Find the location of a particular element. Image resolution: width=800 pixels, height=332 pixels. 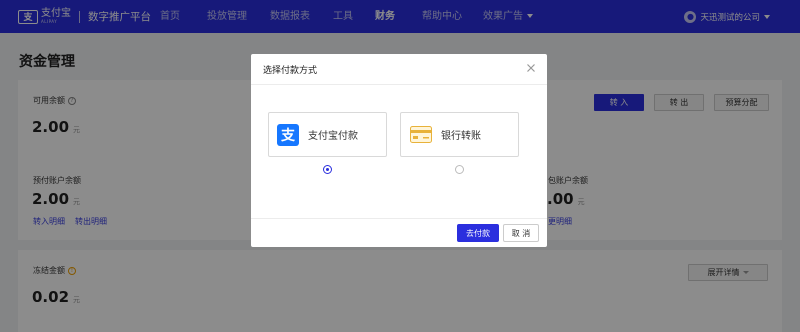

modal-title: 选择付款方式 is located at coordinates (290, 71).